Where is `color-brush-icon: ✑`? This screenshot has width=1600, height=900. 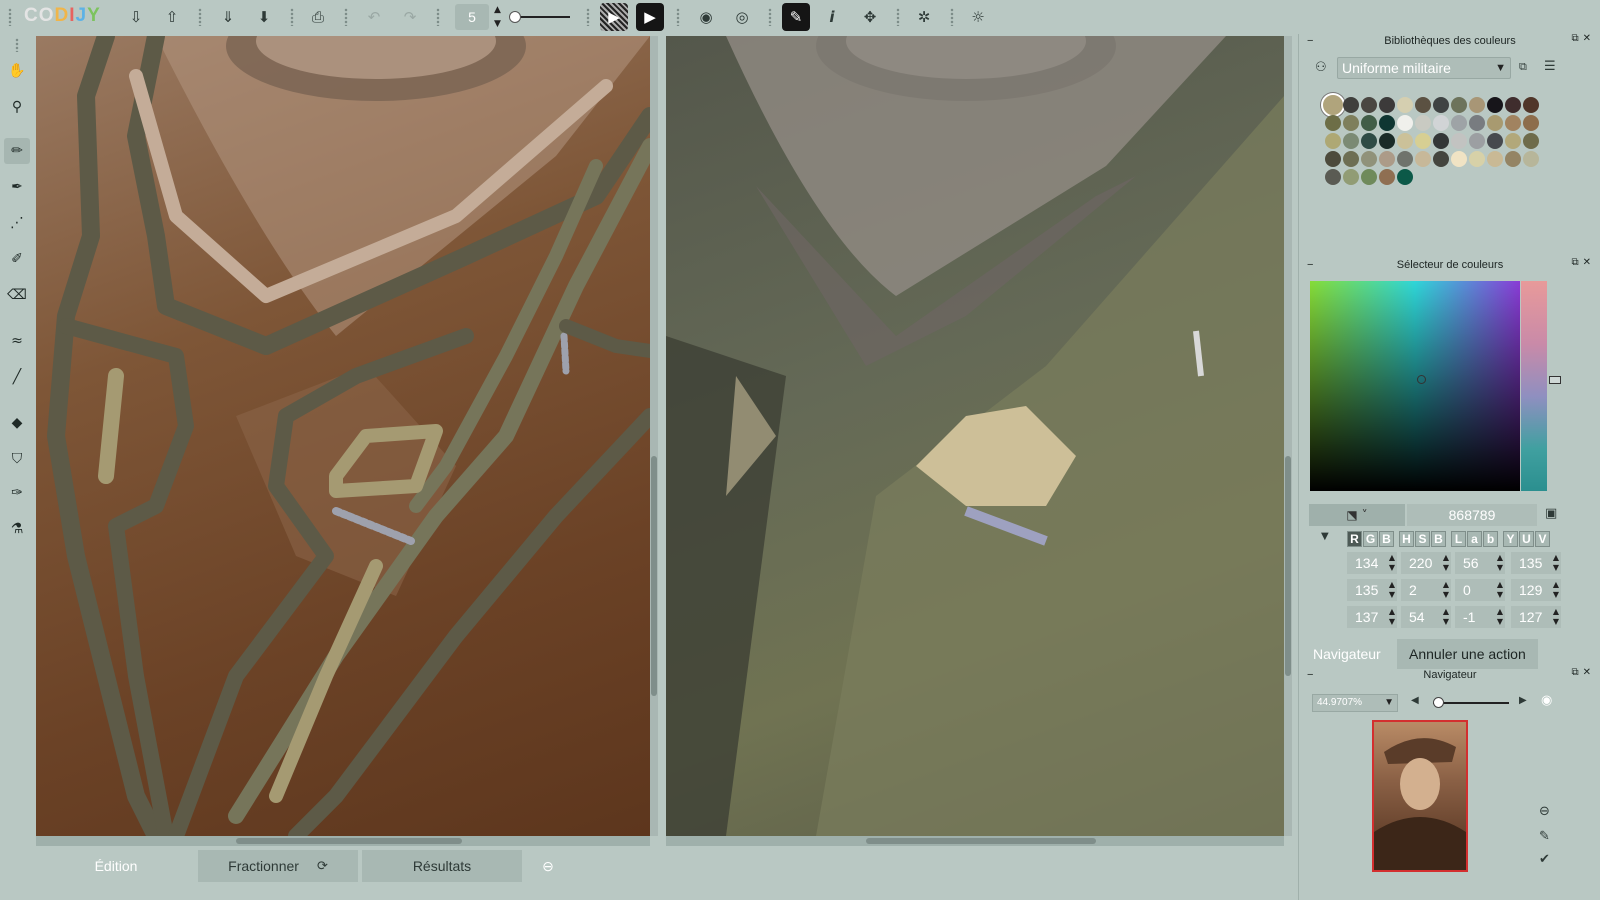 color-brush-icon: ✑ is located at coordinates (17, 493).